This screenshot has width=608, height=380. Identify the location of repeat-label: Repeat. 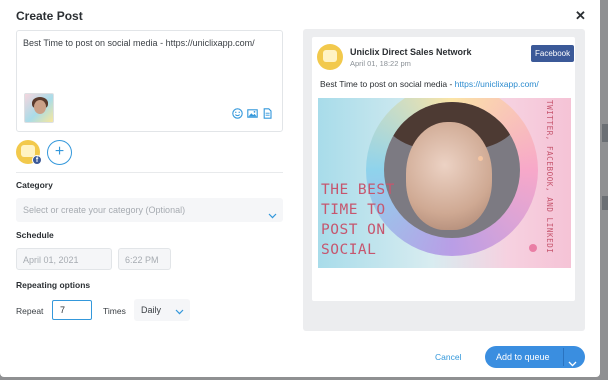
(30, 311).